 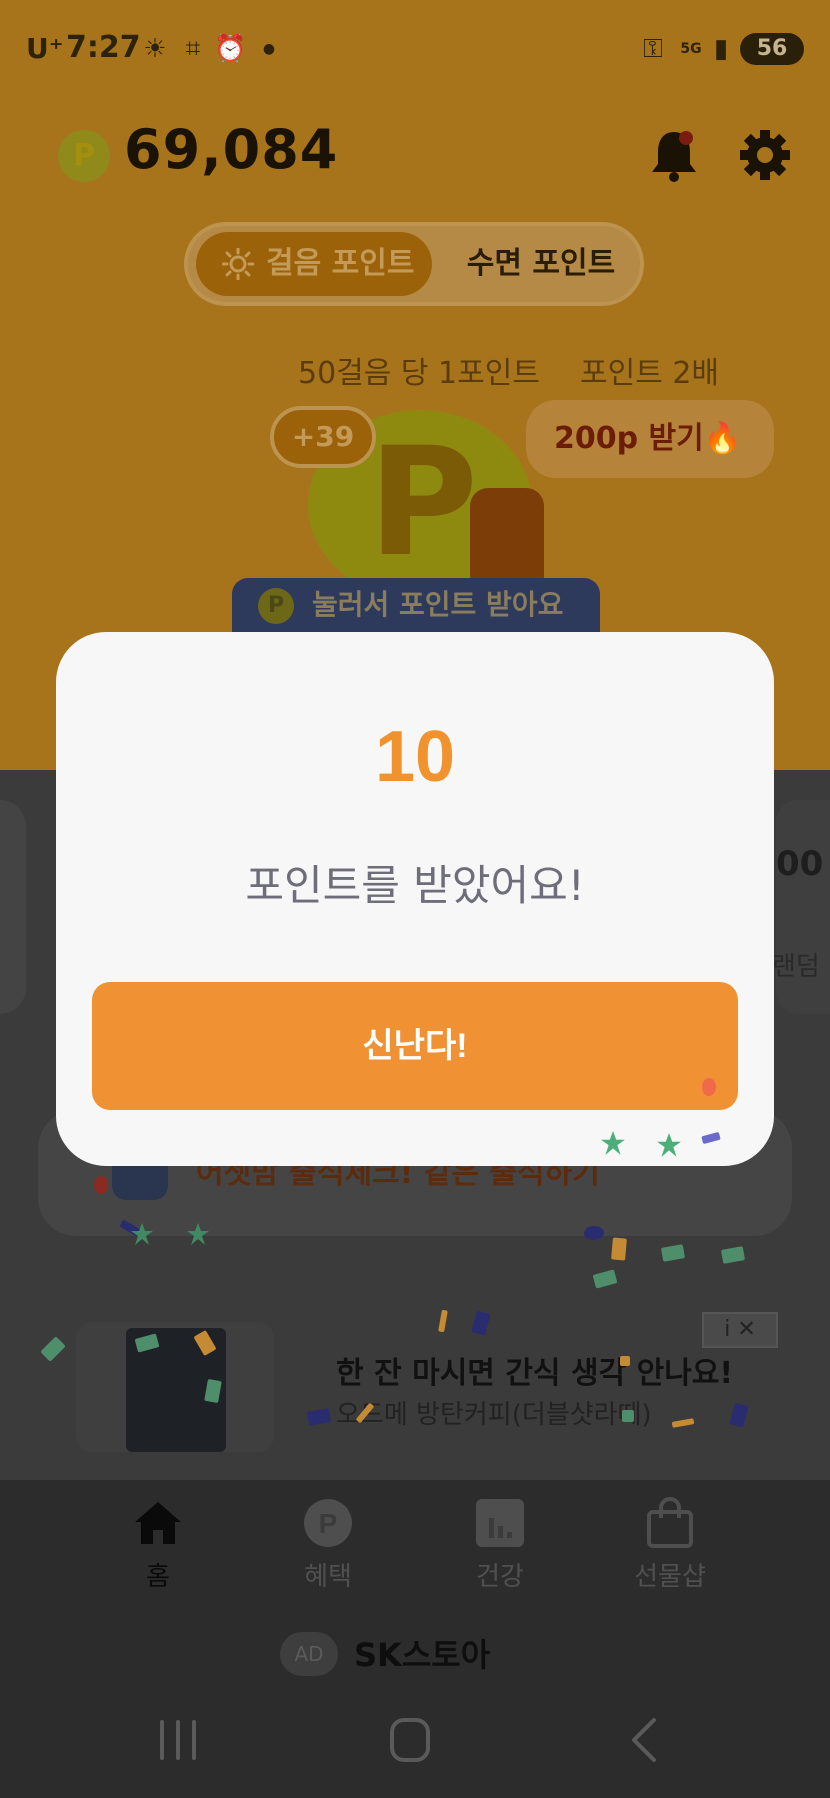 What do you see at coordinates (415, 885) in the screenshot?
I see `dialog-message: 포인트를 받았어요!` at bounding box center [415, 885].